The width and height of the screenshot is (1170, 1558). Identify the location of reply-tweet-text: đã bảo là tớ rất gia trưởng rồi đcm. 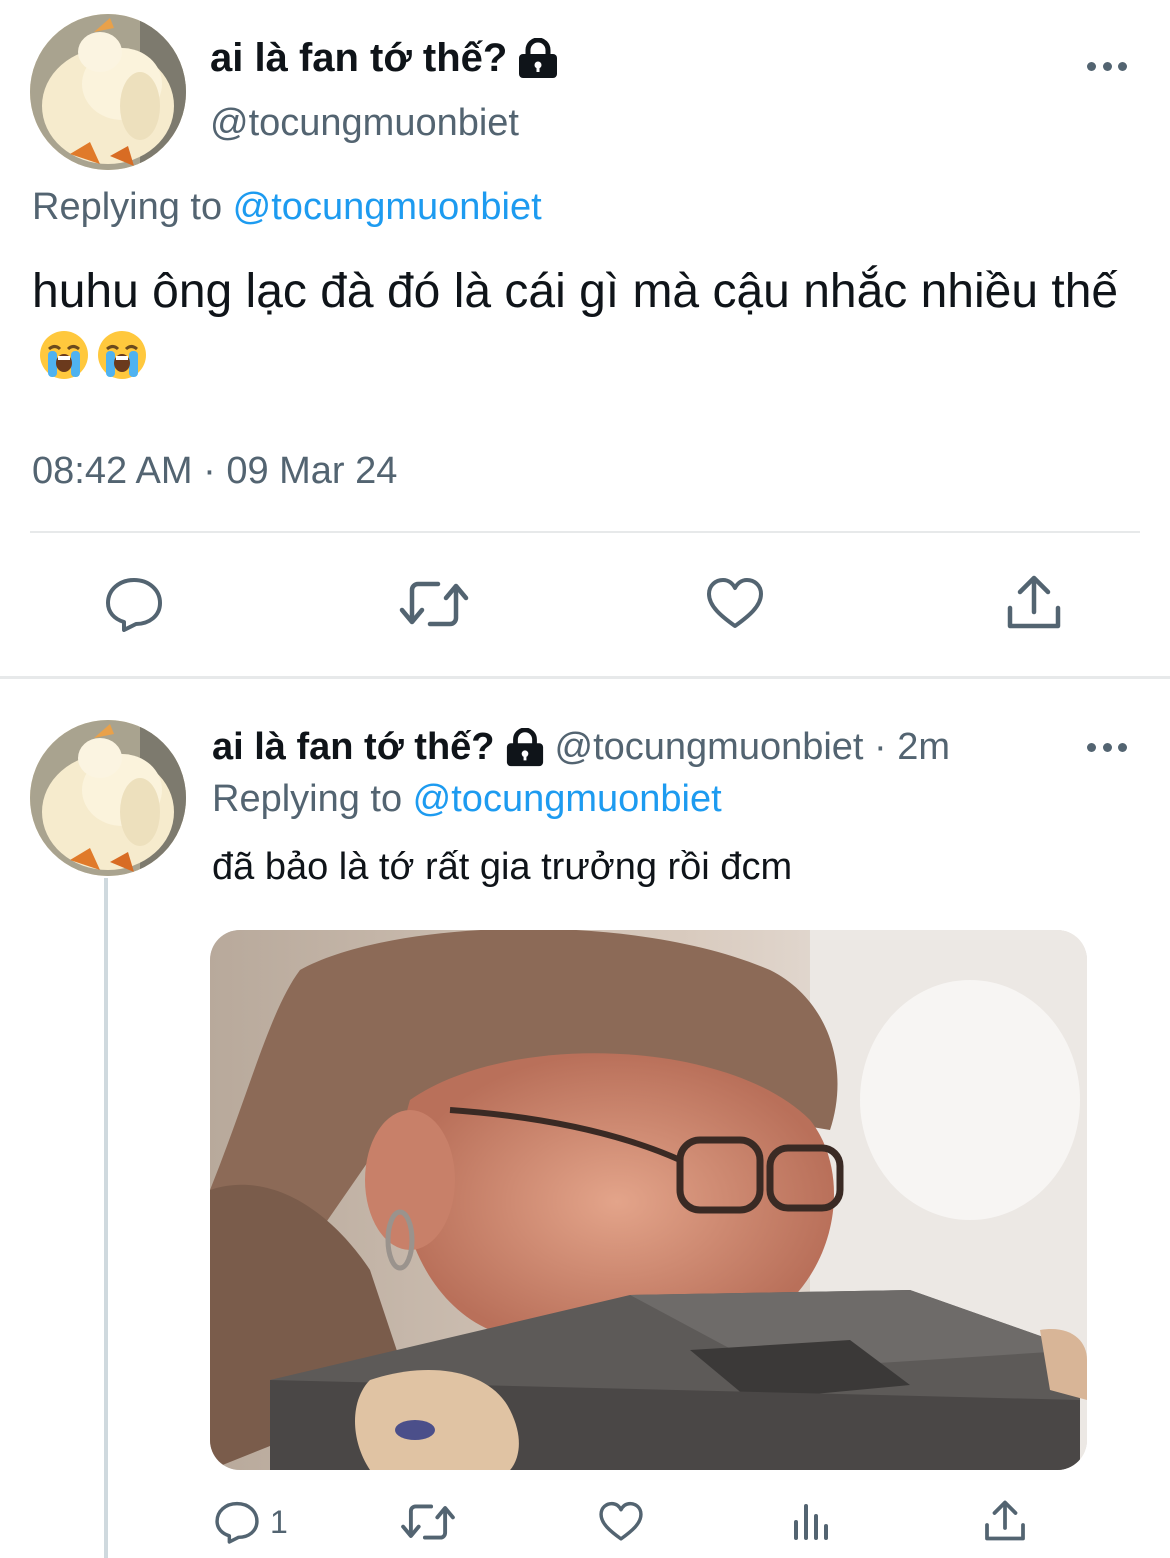
(502, 867).